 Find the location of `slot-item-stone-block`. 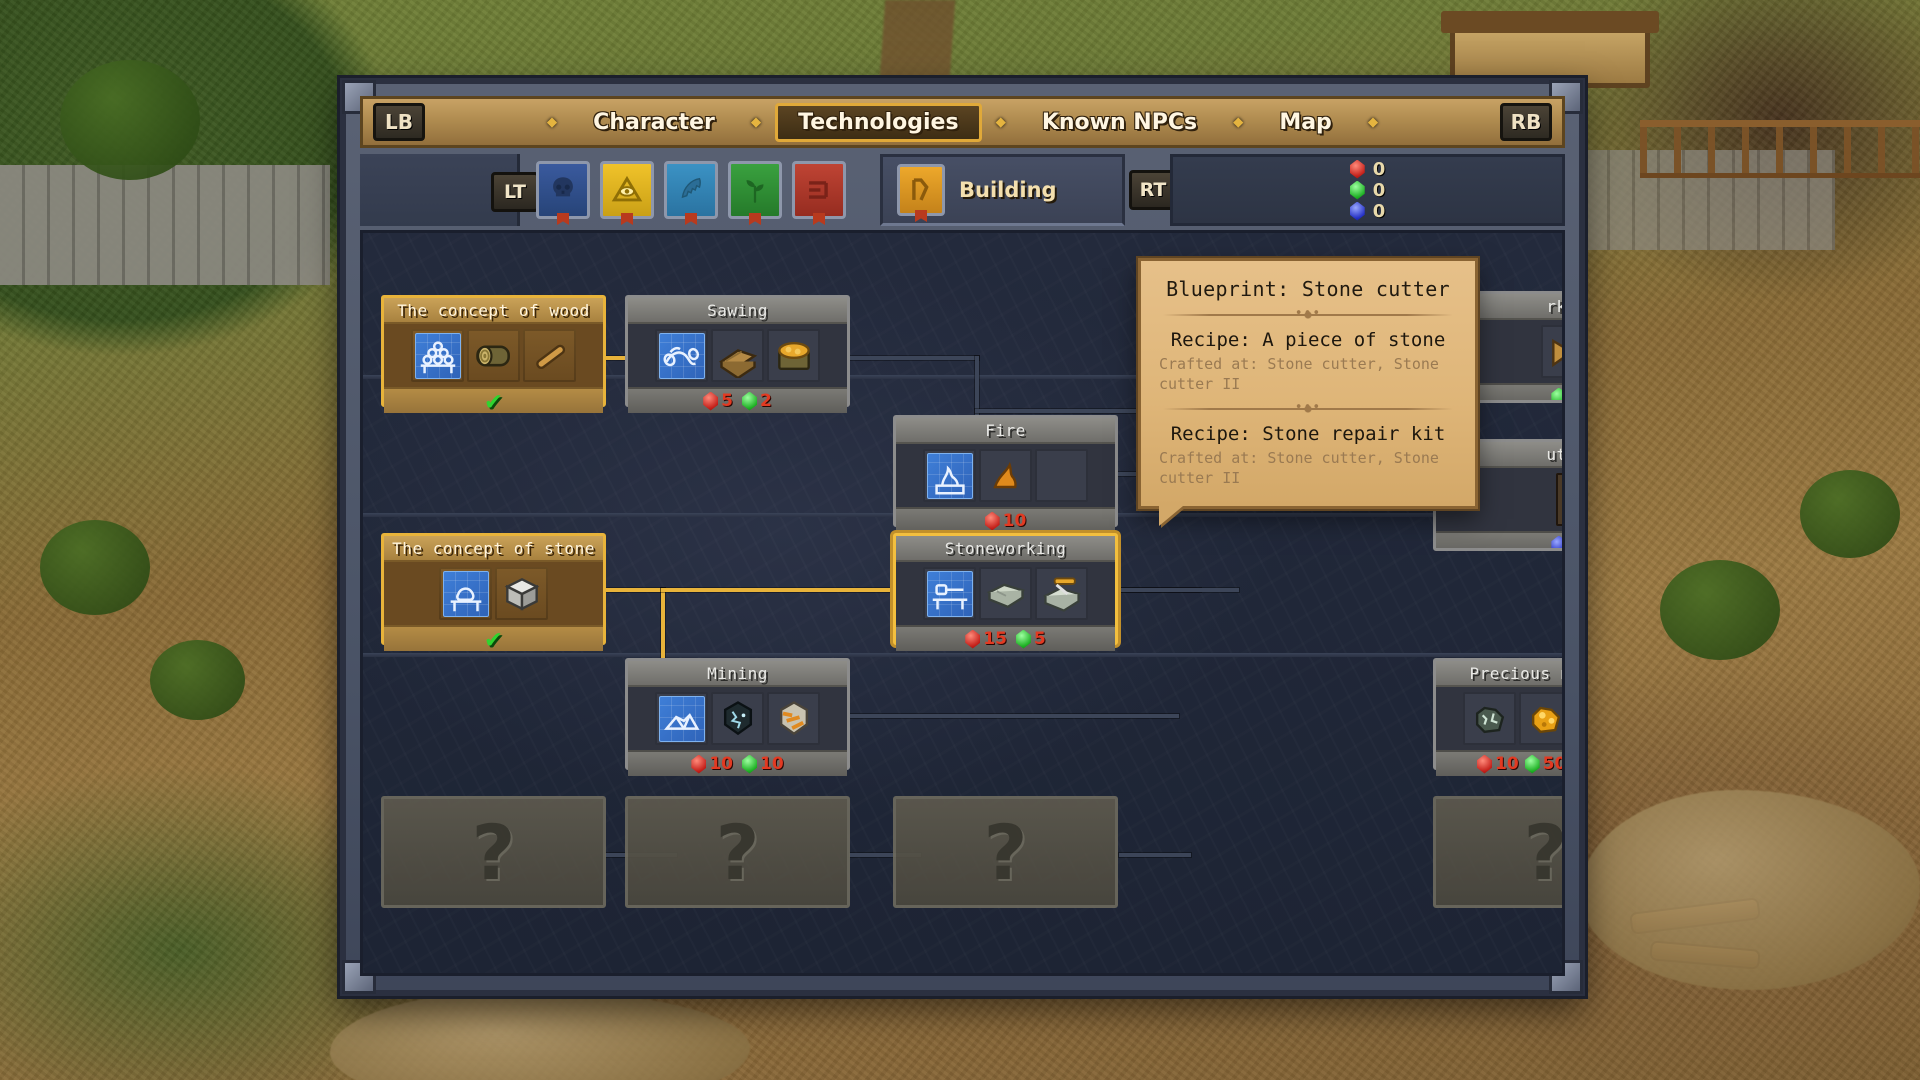

slot-item-stone-block is located at coordinates (521, 593).